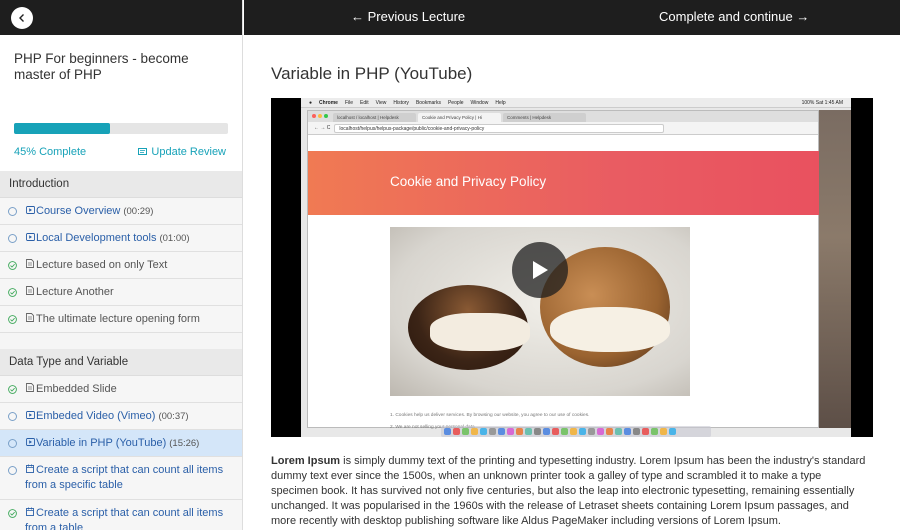  I want to click on play-button, so click(540, 270).